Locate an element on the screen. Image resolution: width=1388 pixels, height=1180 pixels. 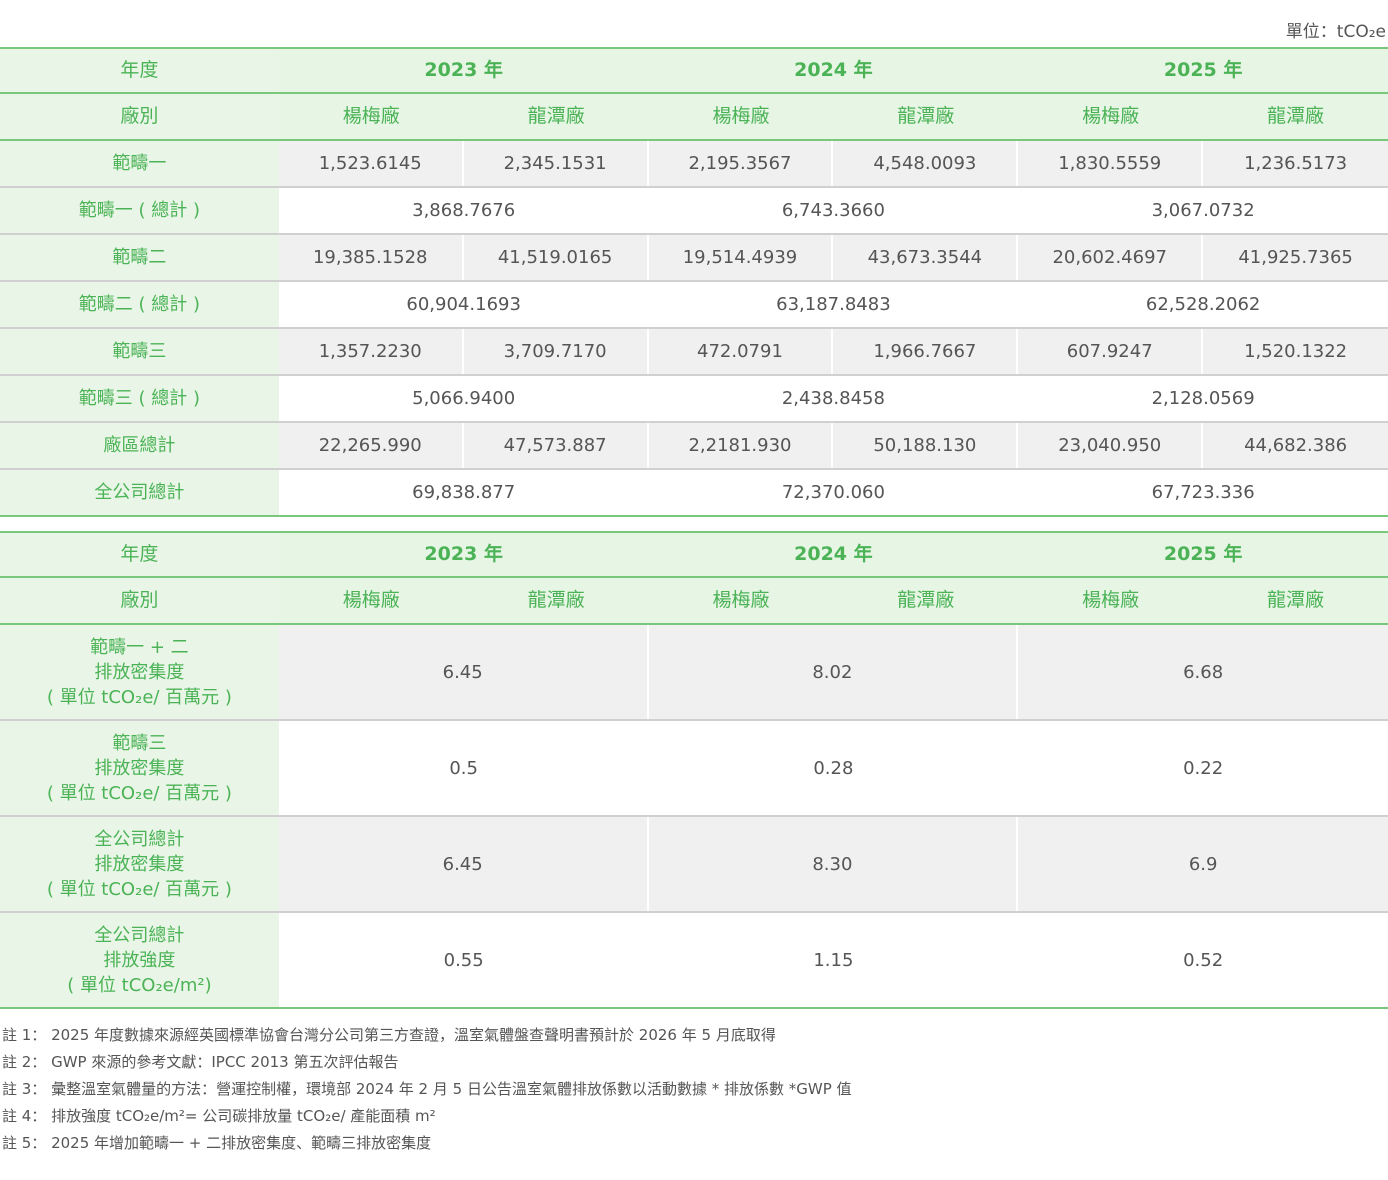
total-cell: 6,743.3660 is located at coordinates (833, 210).